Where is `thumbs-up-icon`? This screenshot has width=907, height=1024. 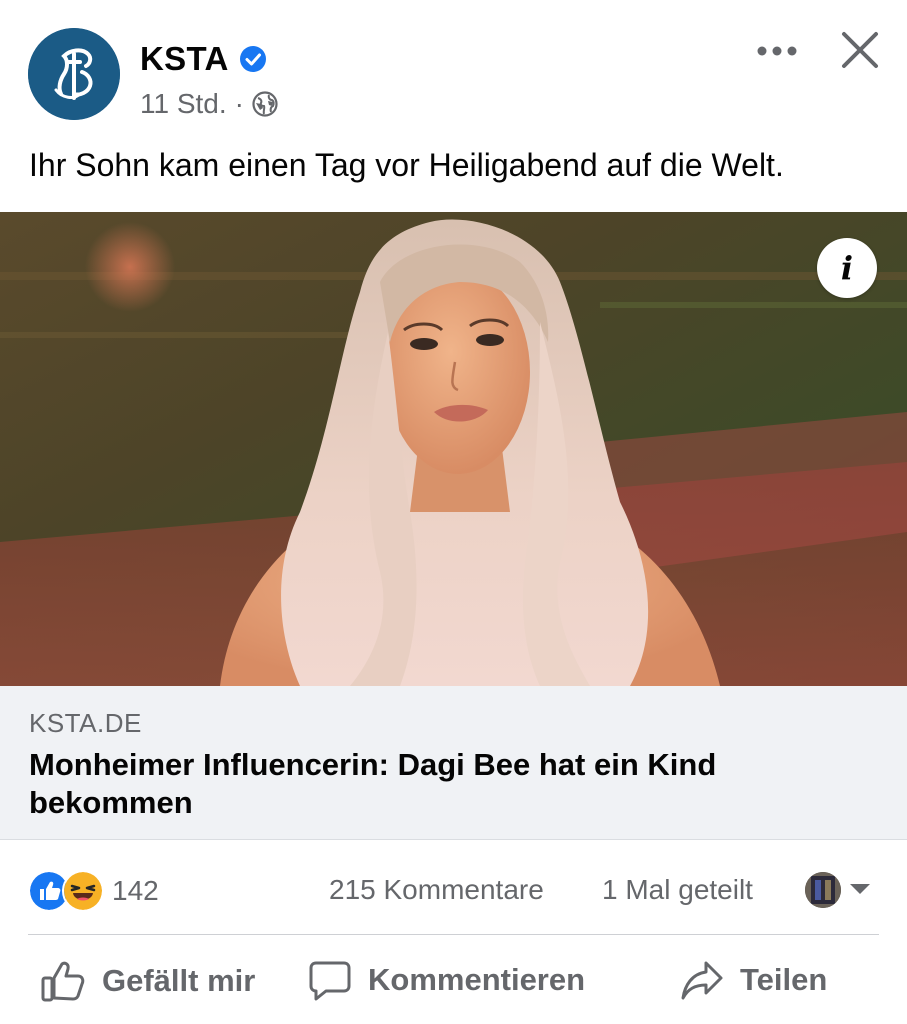
thumbs-up-icon is located at coordinates (63, 981).